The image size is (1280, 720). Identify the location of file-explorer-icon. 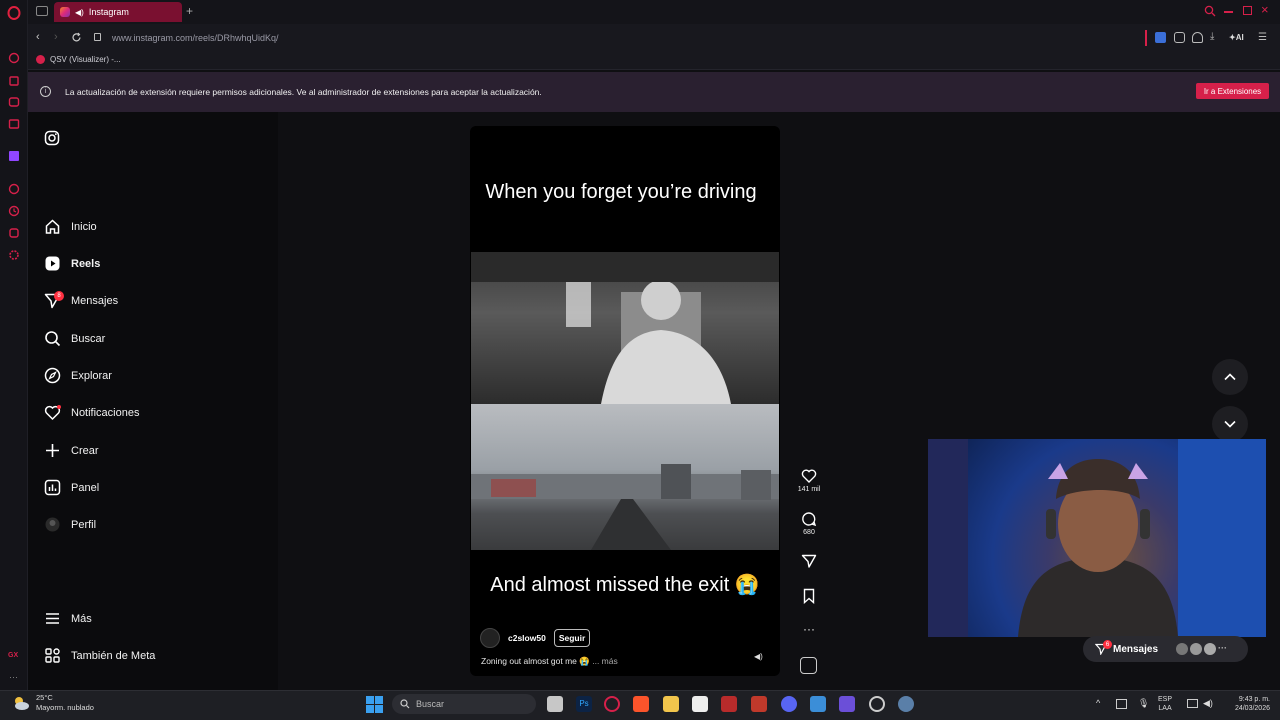
(671, 704).